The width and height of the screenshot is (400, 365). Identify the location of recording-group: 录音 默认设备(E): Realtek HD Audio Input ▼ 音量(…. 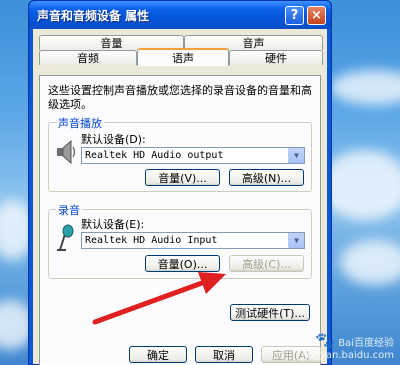
(180, 240).